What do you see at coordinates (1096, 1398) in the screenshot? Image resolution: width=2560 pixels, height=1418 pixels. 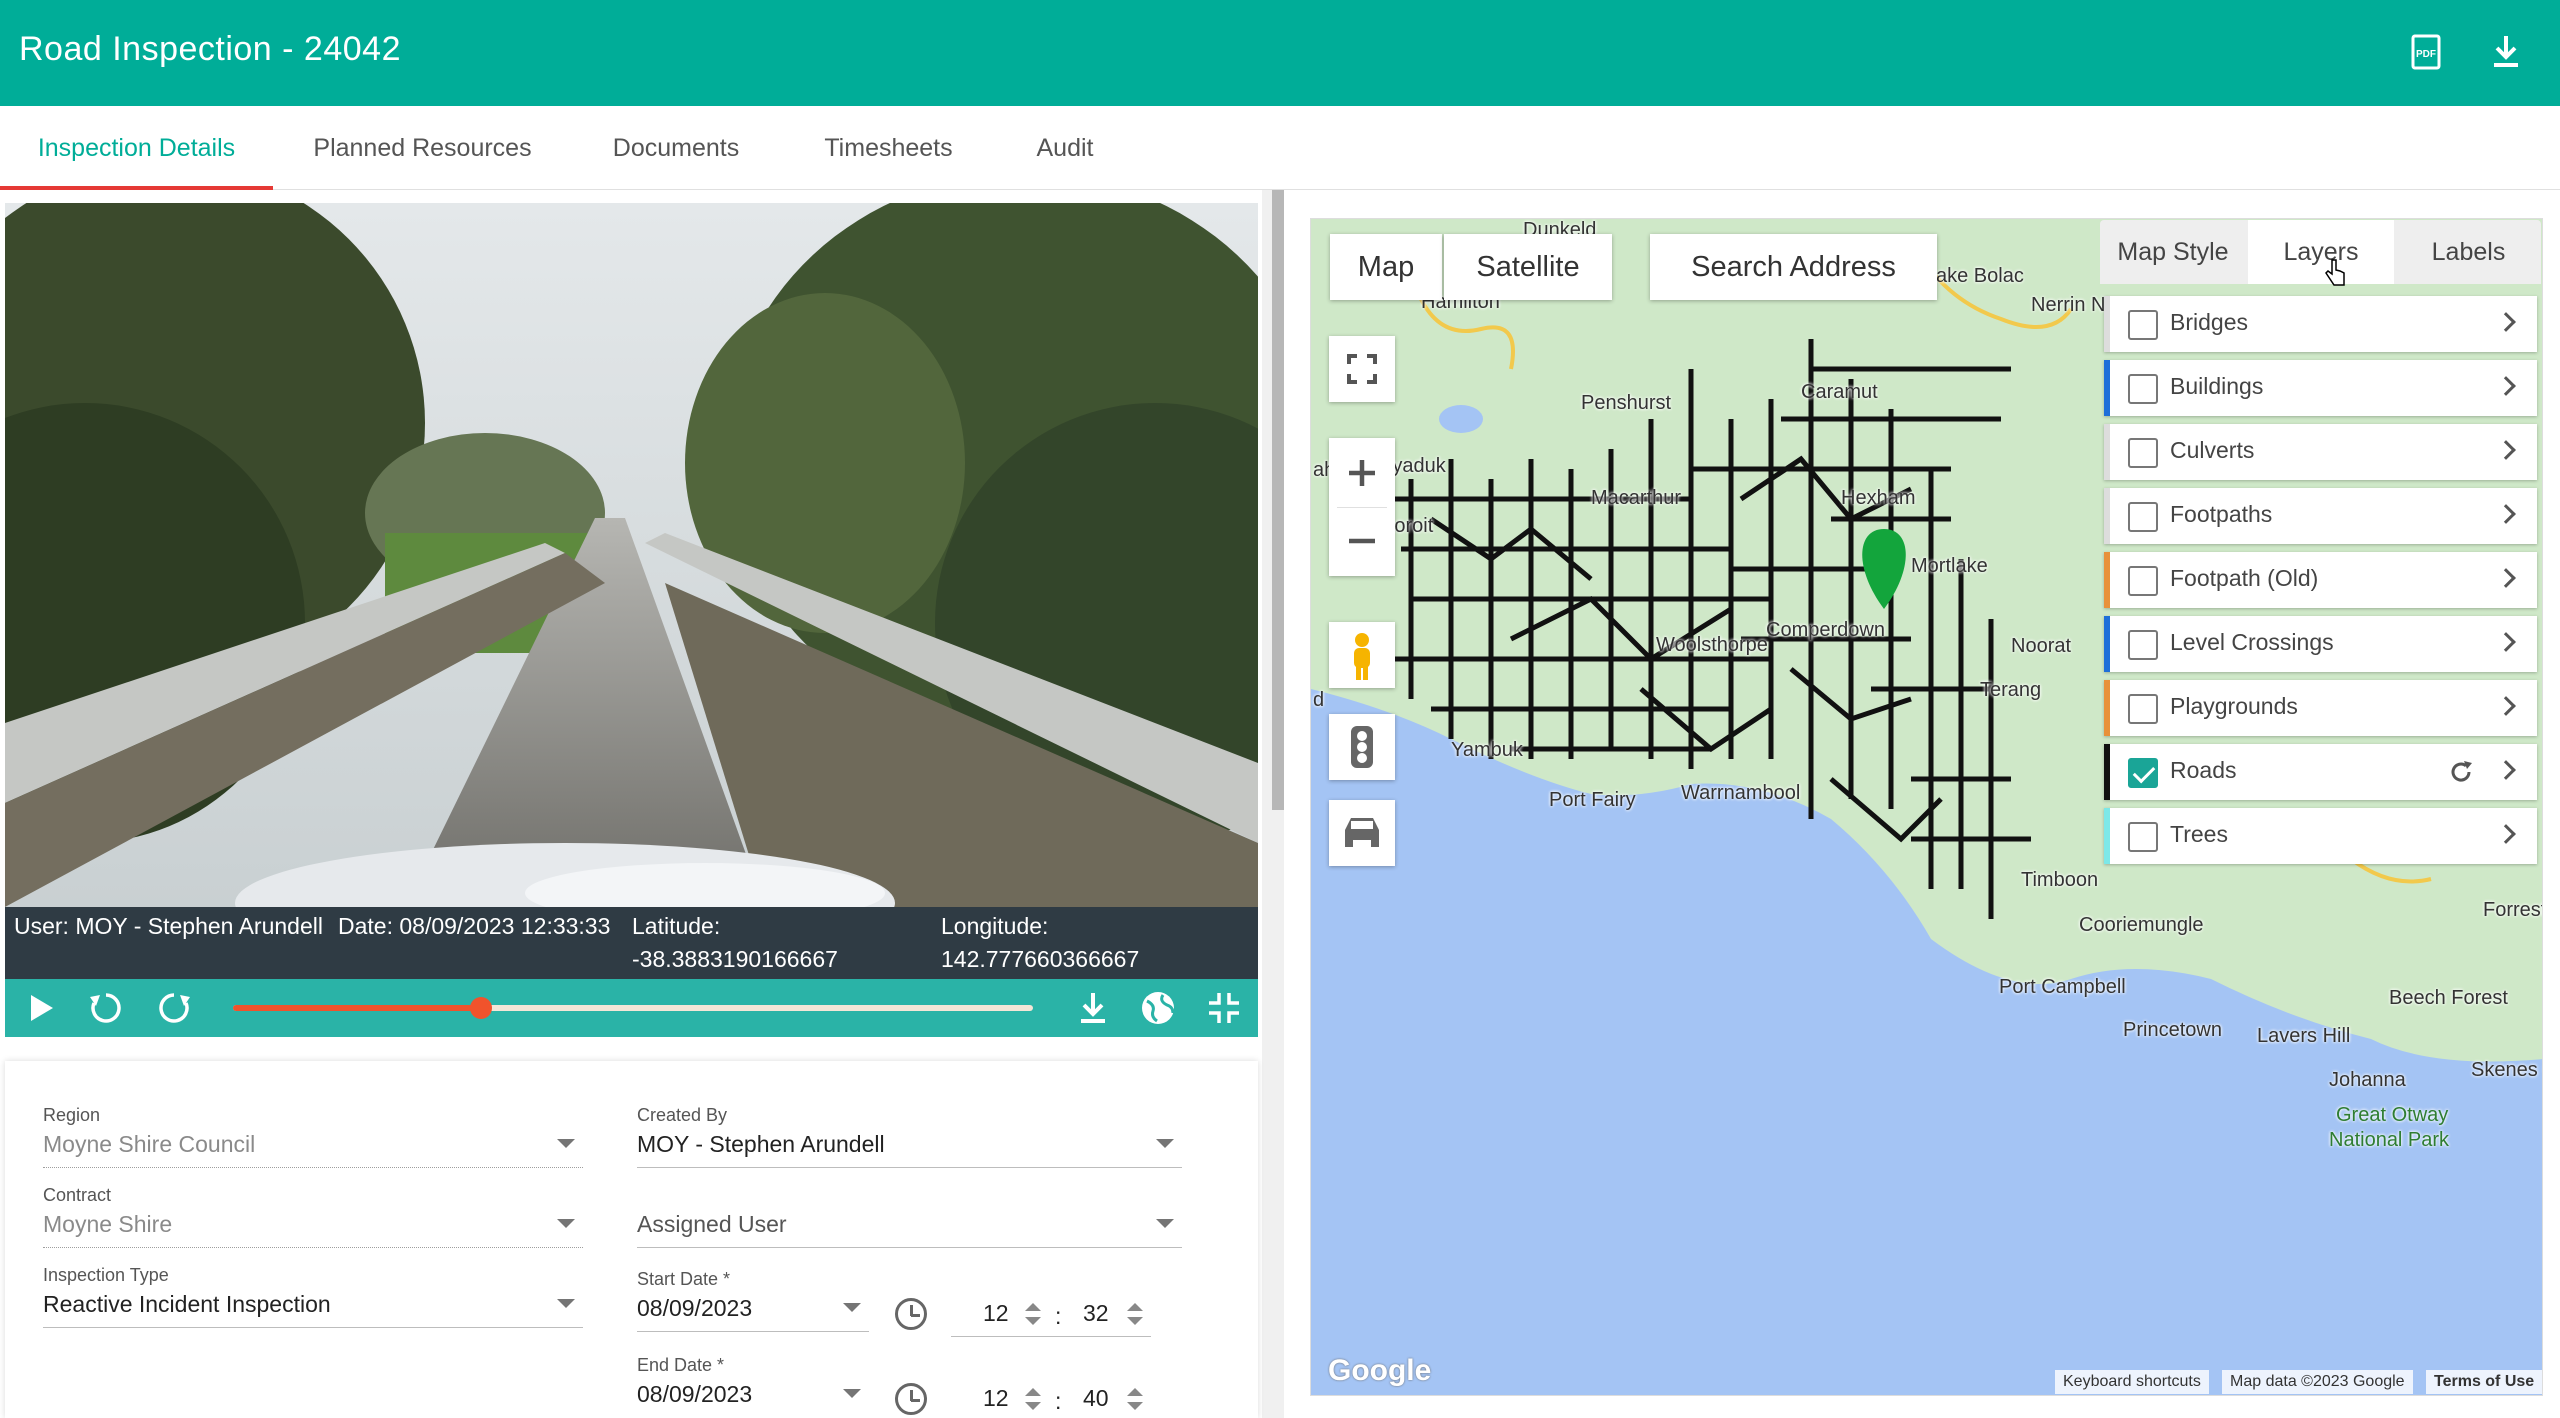 I see `end-minute: 40` at bounding box center [1096, 1398].